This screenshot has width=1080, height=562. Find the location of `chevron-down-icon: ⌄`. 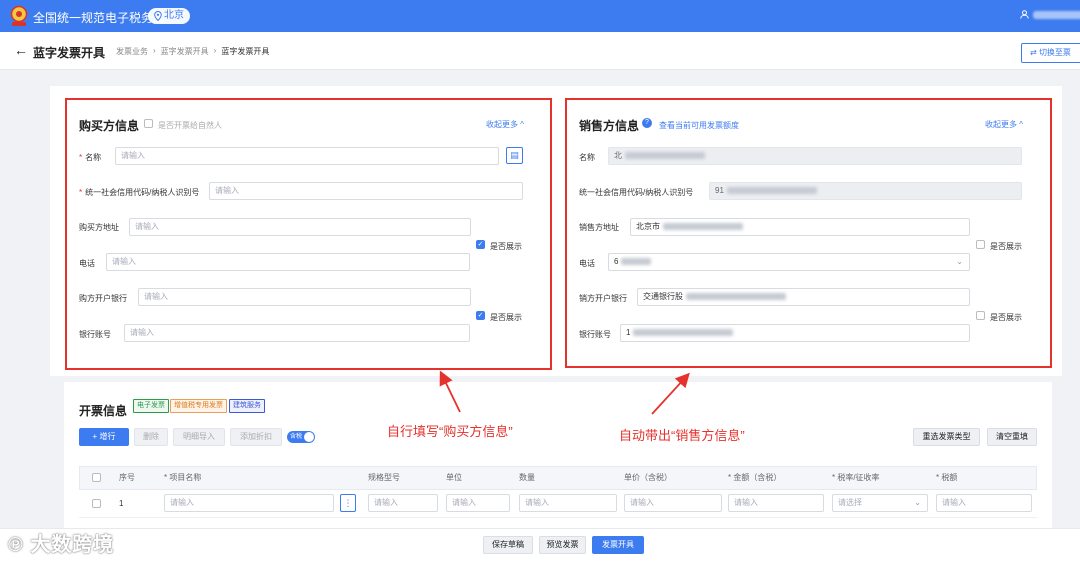

chevron-down-icon: ⌄ is located at coordinates (917, 502).